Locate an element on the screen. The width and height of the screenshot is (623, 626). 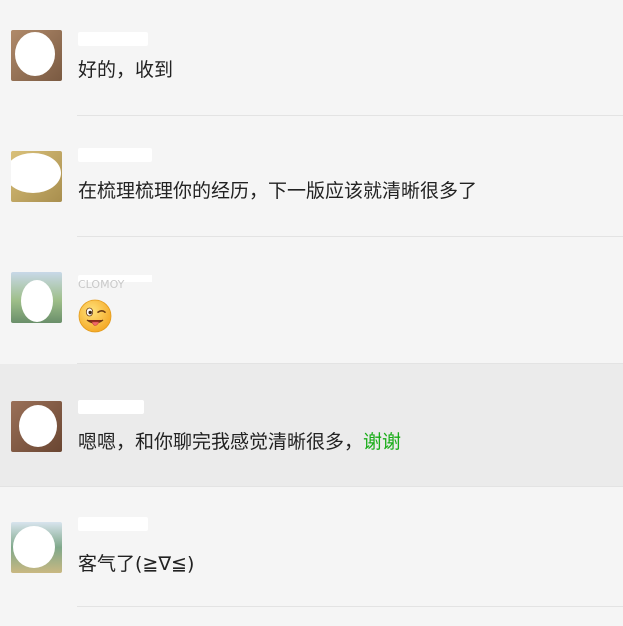
thanks-link: 谢谢 is located at coordinates (382, 442).